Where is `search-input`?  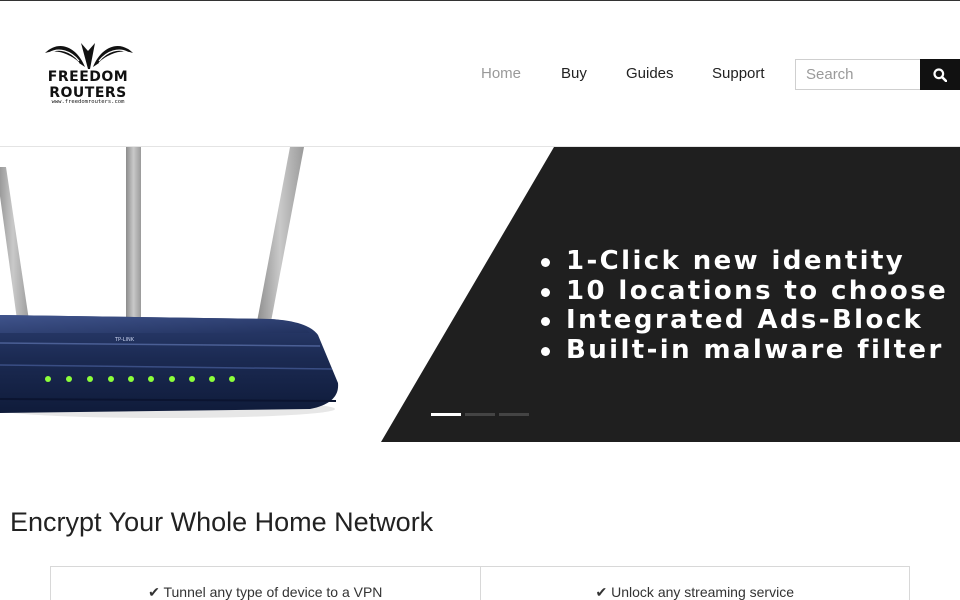
search-input is located at coordinates (858, 74).